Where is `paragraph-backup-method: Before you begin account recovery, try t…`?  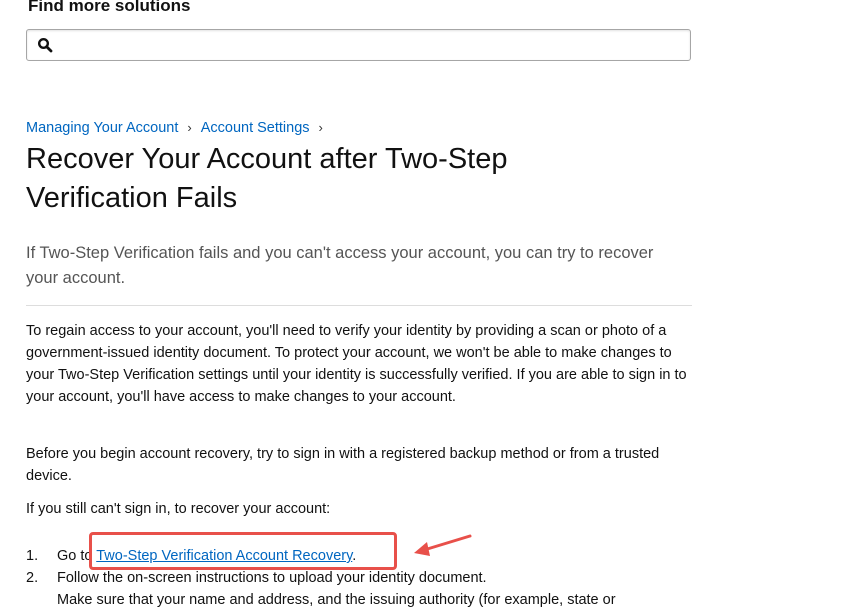 paragraph-backup-method: Before you begin account recovery, try t… is located at coordinates (343, 465).